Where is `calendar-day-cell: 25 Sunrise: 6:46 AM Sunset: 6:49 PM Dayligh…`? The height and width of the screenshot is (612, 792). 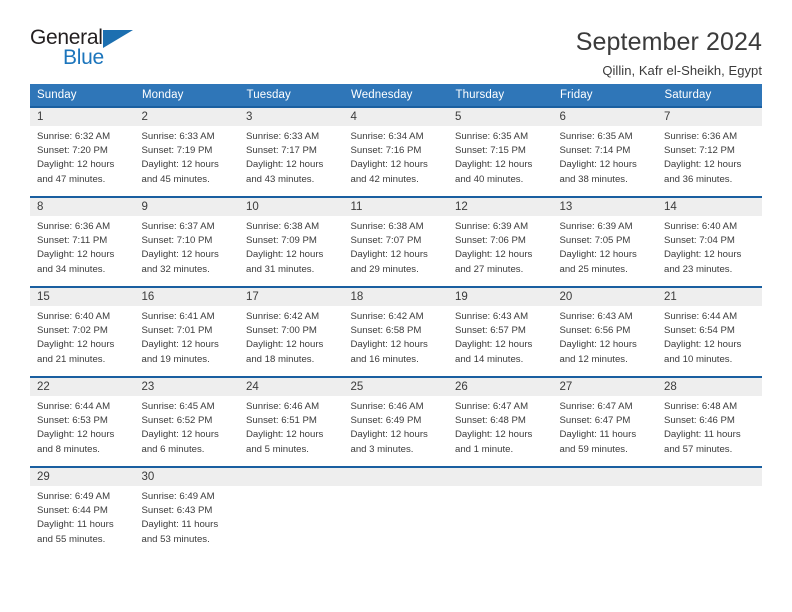 calendar-day-cell: 25 Sunrise: 6:46 AM Sunset: 6:49 PM Dayligh… is located at coordinates (395, 421).